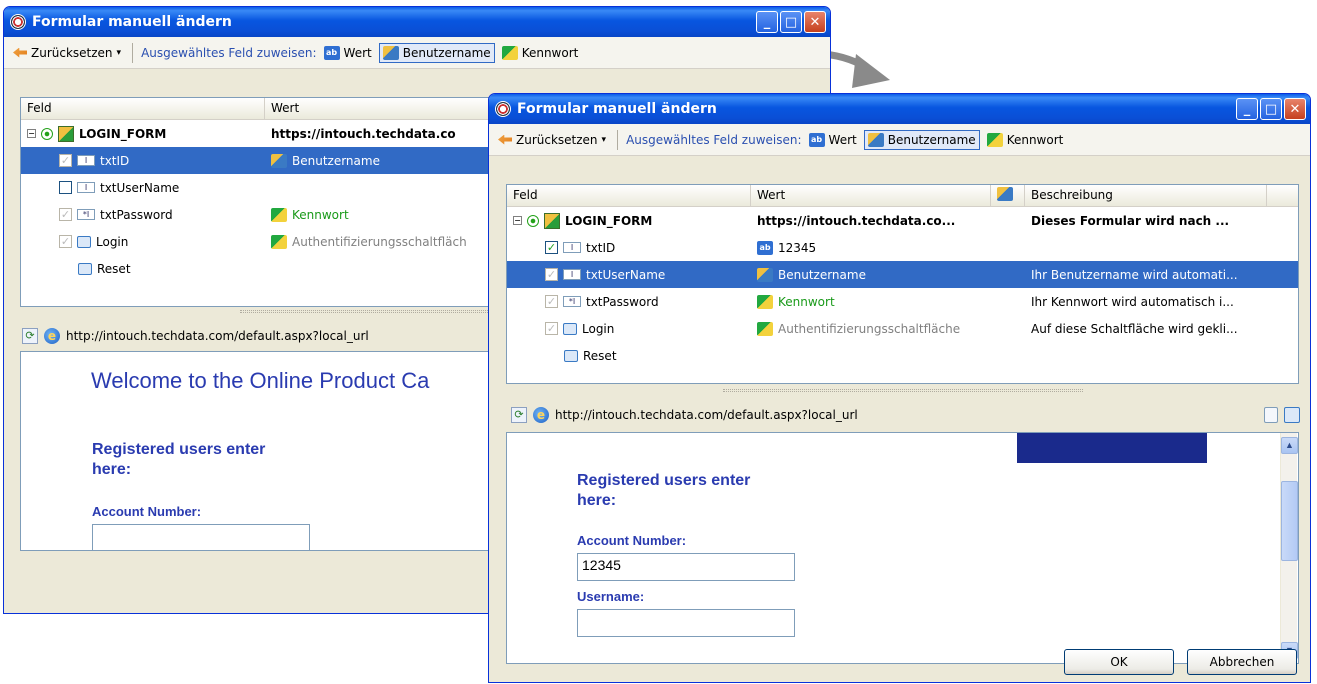 This screenshot has width=1317, height=684. What do you see at coordinates (822, 274) in the screenshot?
I see `field-value: Benutzername` at bounding box center [822, 274].